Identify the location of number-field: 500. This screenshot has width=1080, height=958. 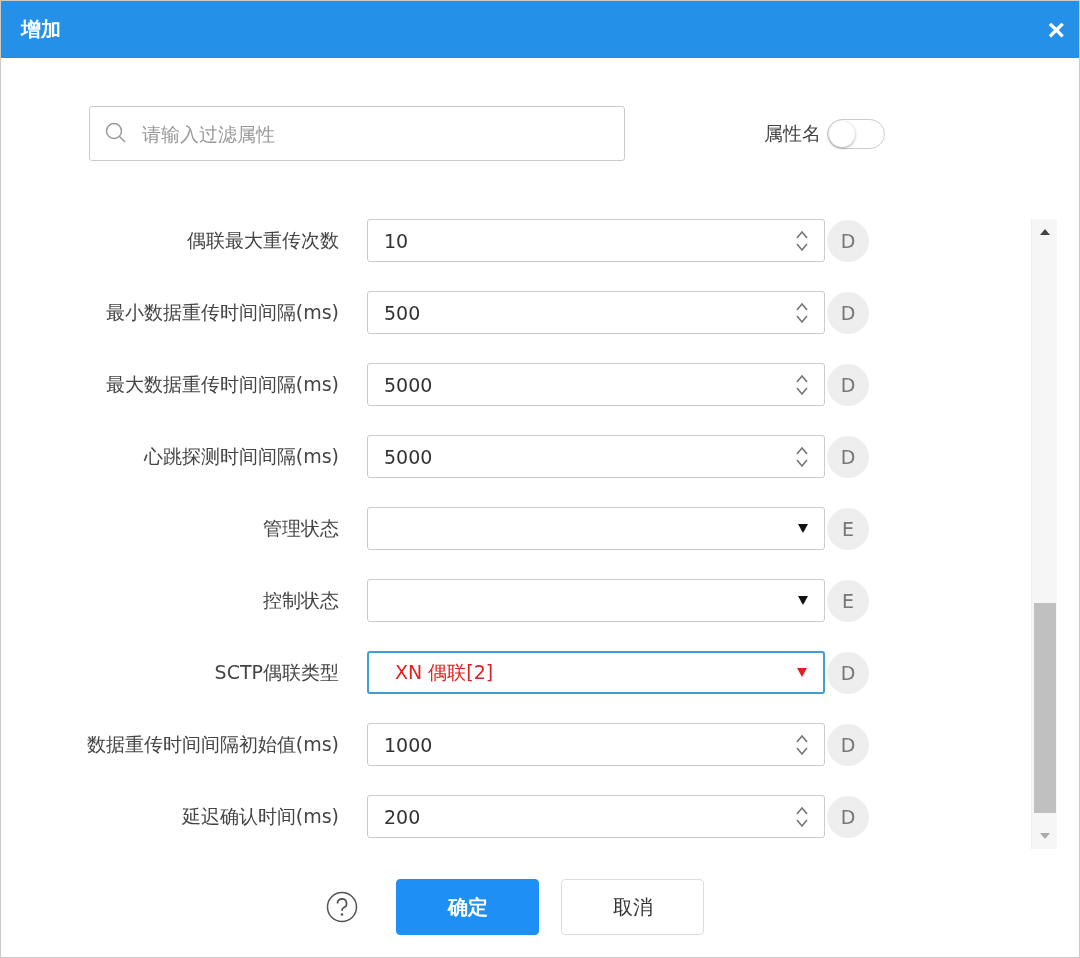
(596, 312).